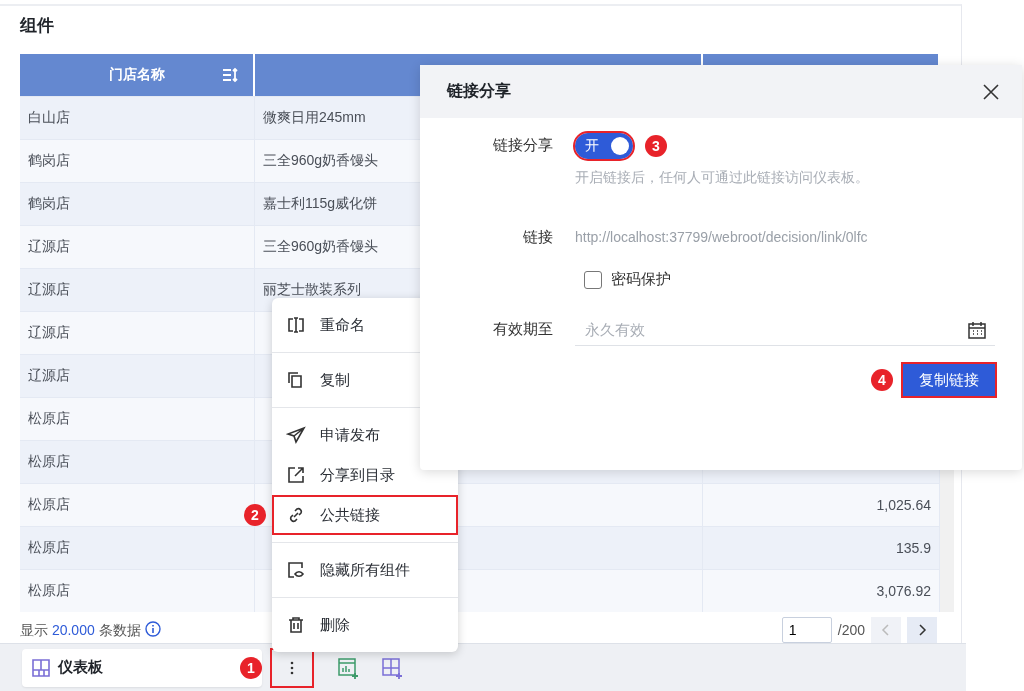 The height and width of the screenshot is (691, 1024). I want to click on table-cell: 松原店, so click(137, 591).